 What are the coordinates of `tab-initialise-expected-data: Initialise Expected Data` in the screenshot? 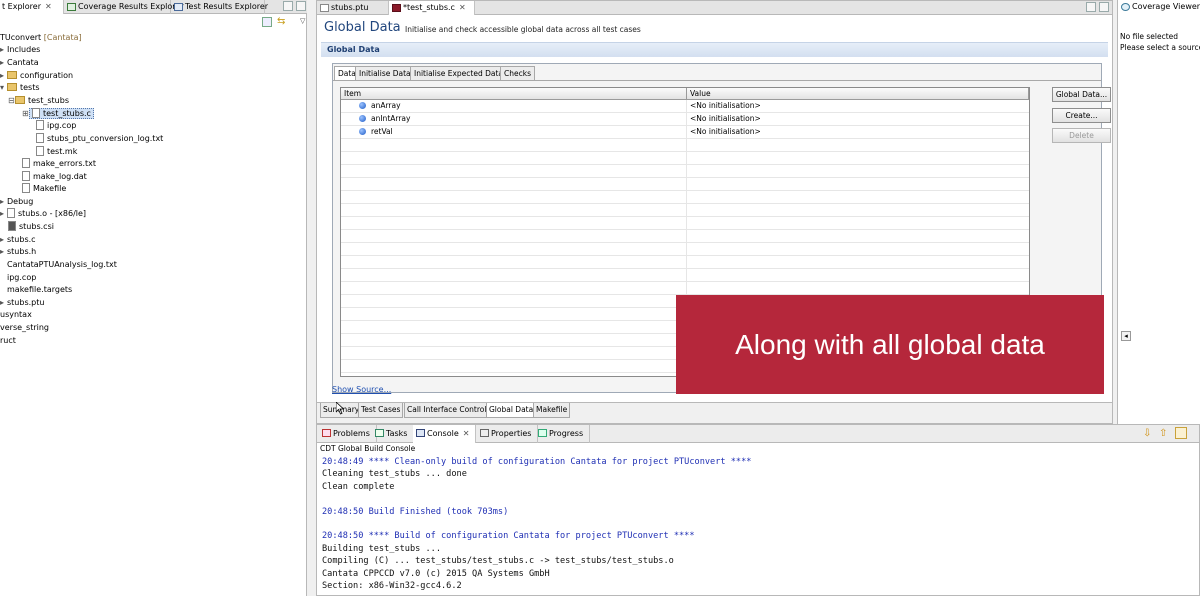 It's located at (459, 73).